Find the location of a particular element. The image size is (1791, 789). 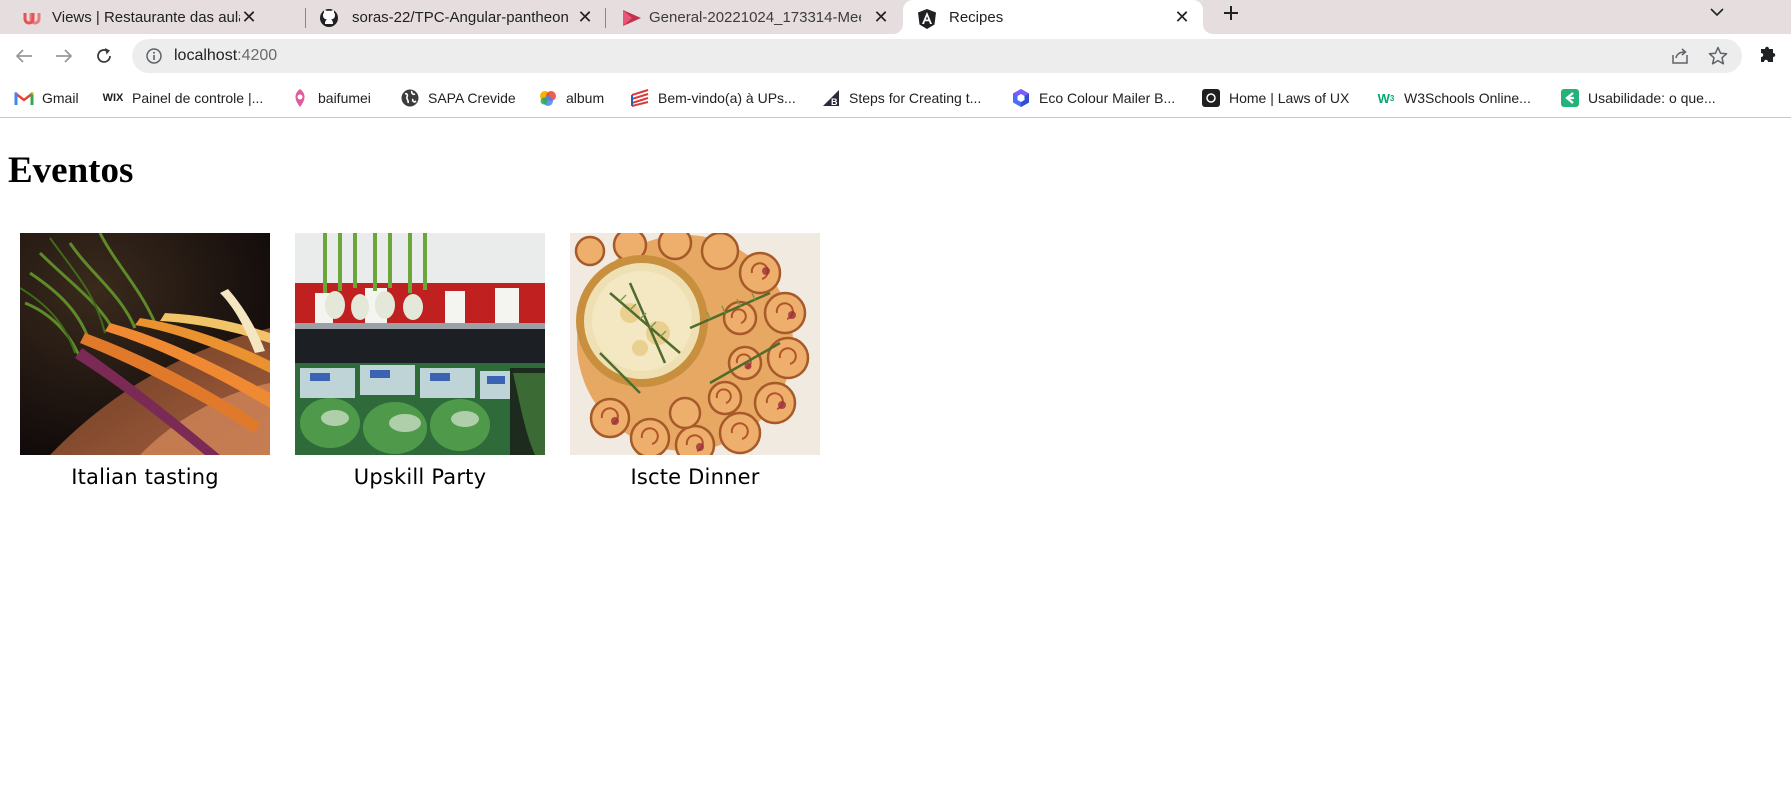

site-info-icon is located at coordinates (154, 58).